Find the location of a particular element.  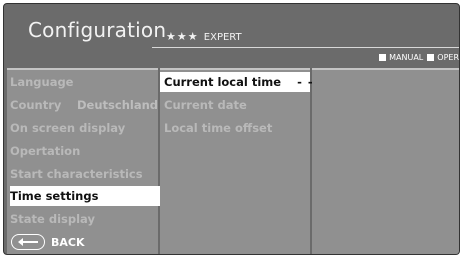

submenu-item-label: Local time offset is located at coordinates (218, 128).